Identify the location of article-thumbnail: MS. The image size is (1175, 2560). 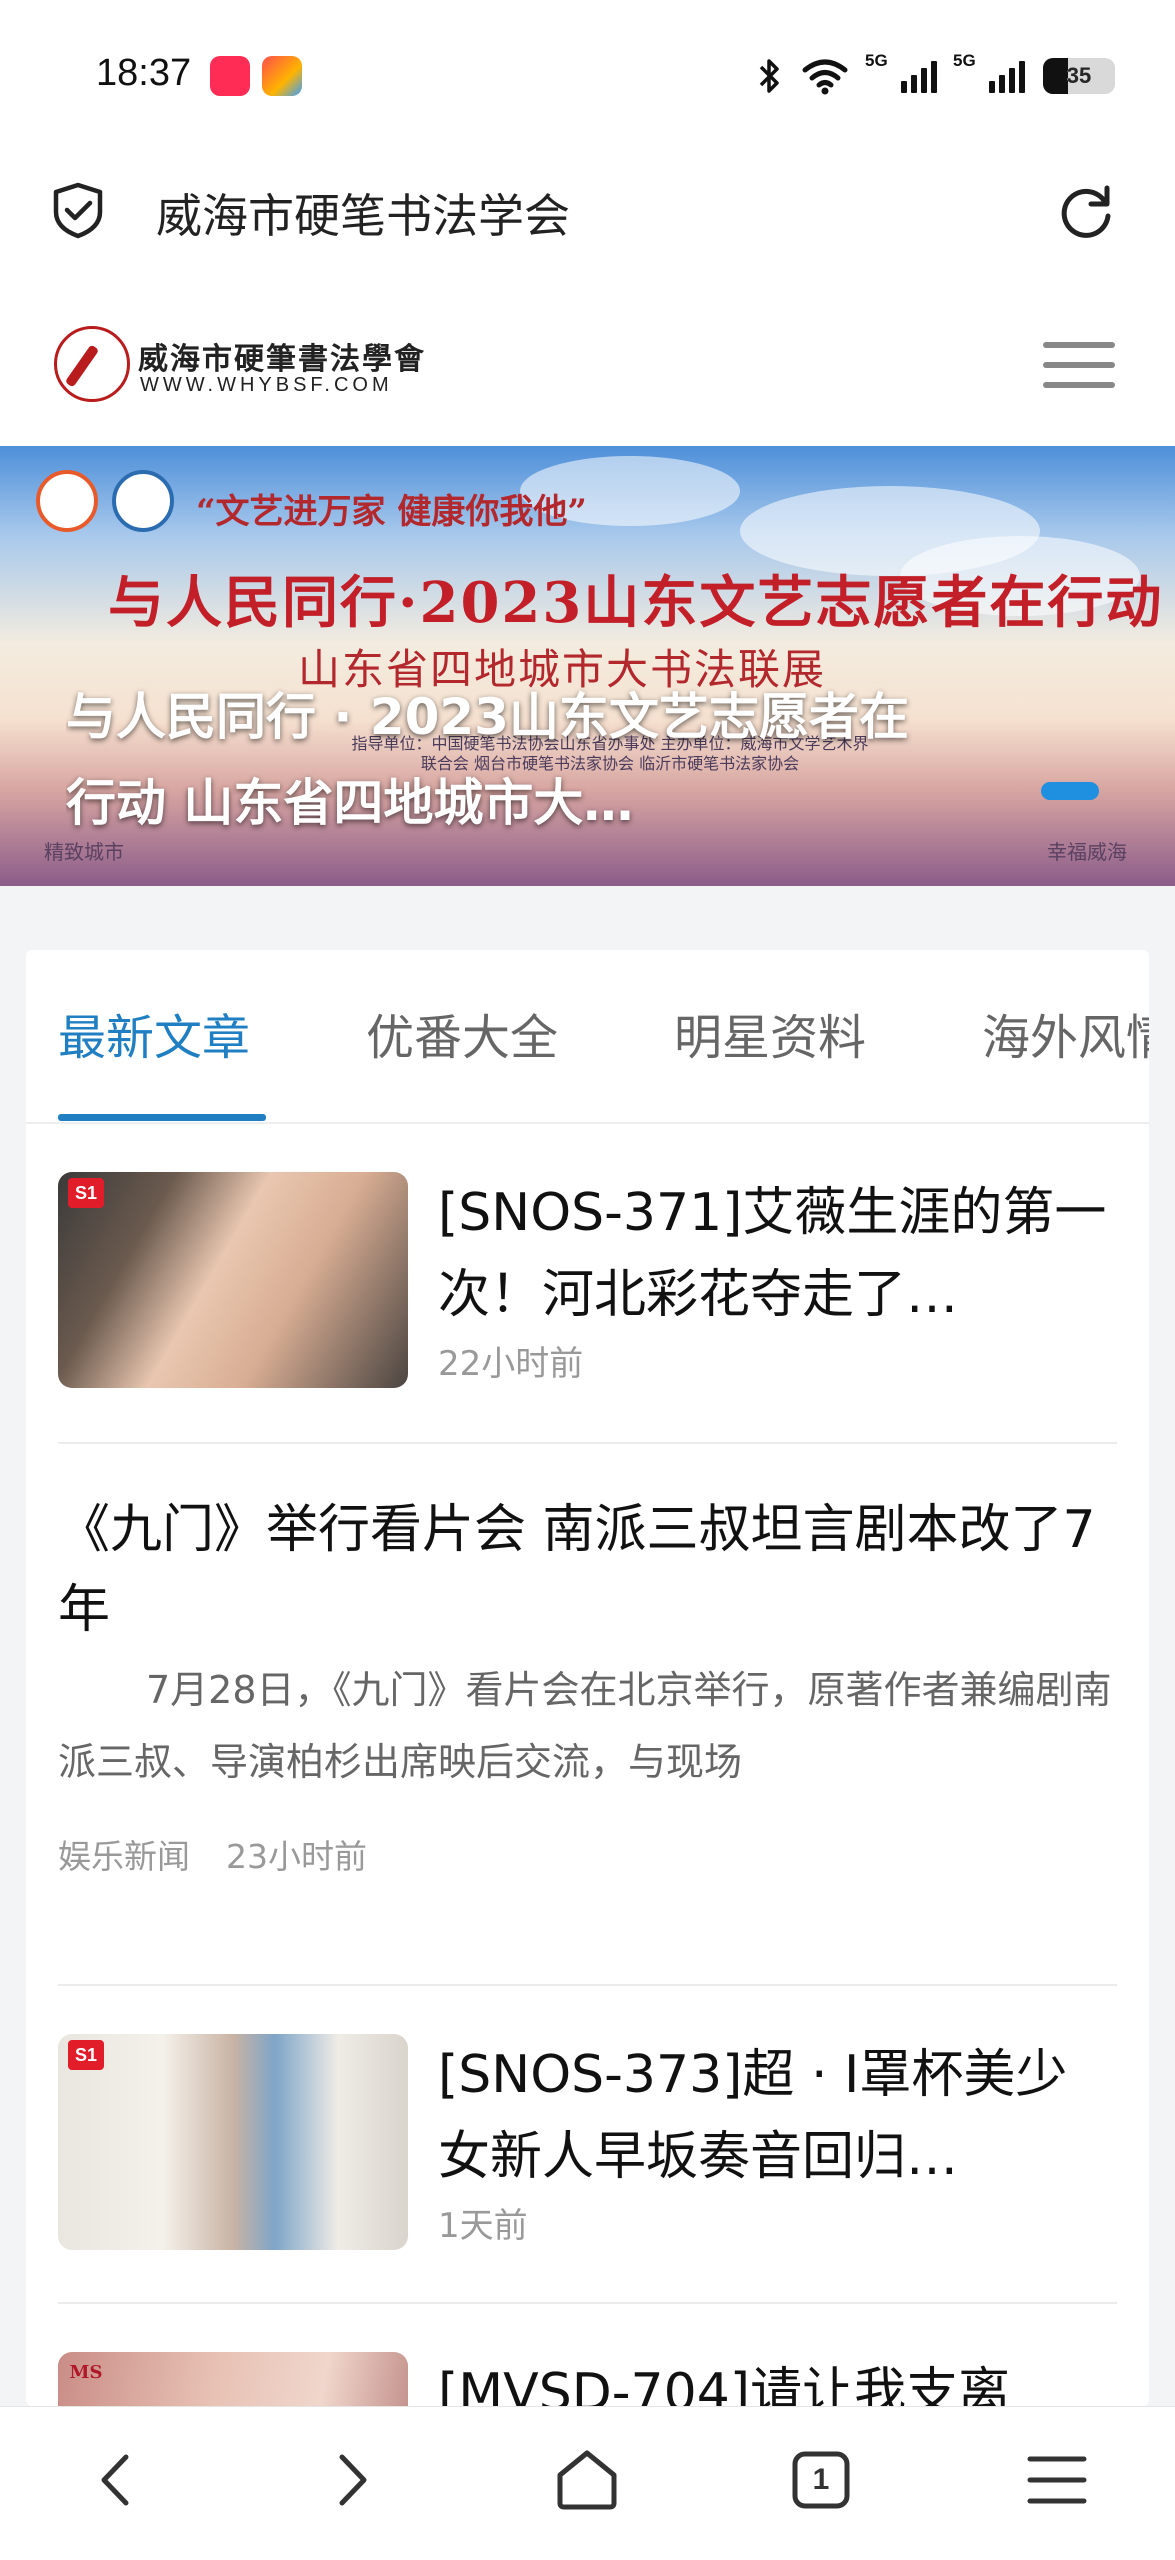
(233, 2379).